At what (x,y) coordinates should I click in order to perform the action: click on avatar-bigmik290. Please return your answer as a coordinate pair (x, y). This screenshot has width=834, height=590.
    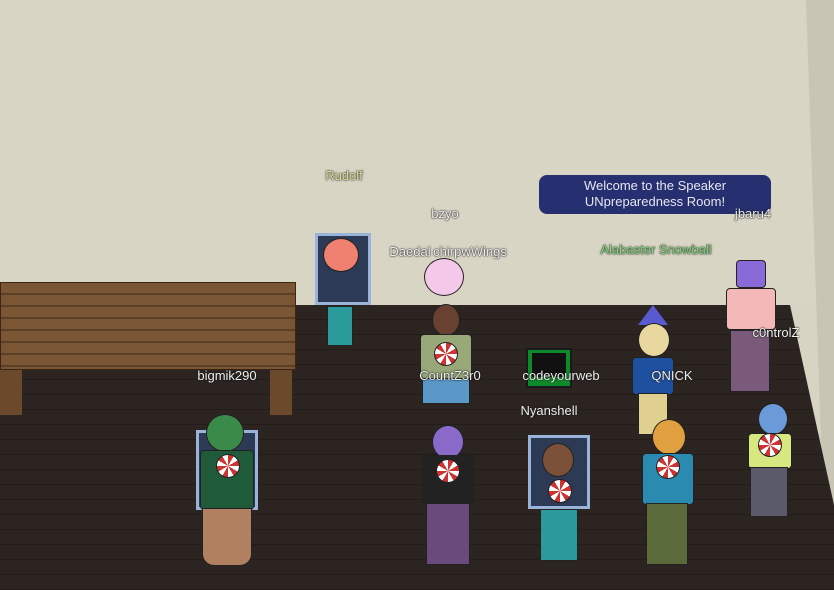
    Looking at the image, I should click on (229, 492).